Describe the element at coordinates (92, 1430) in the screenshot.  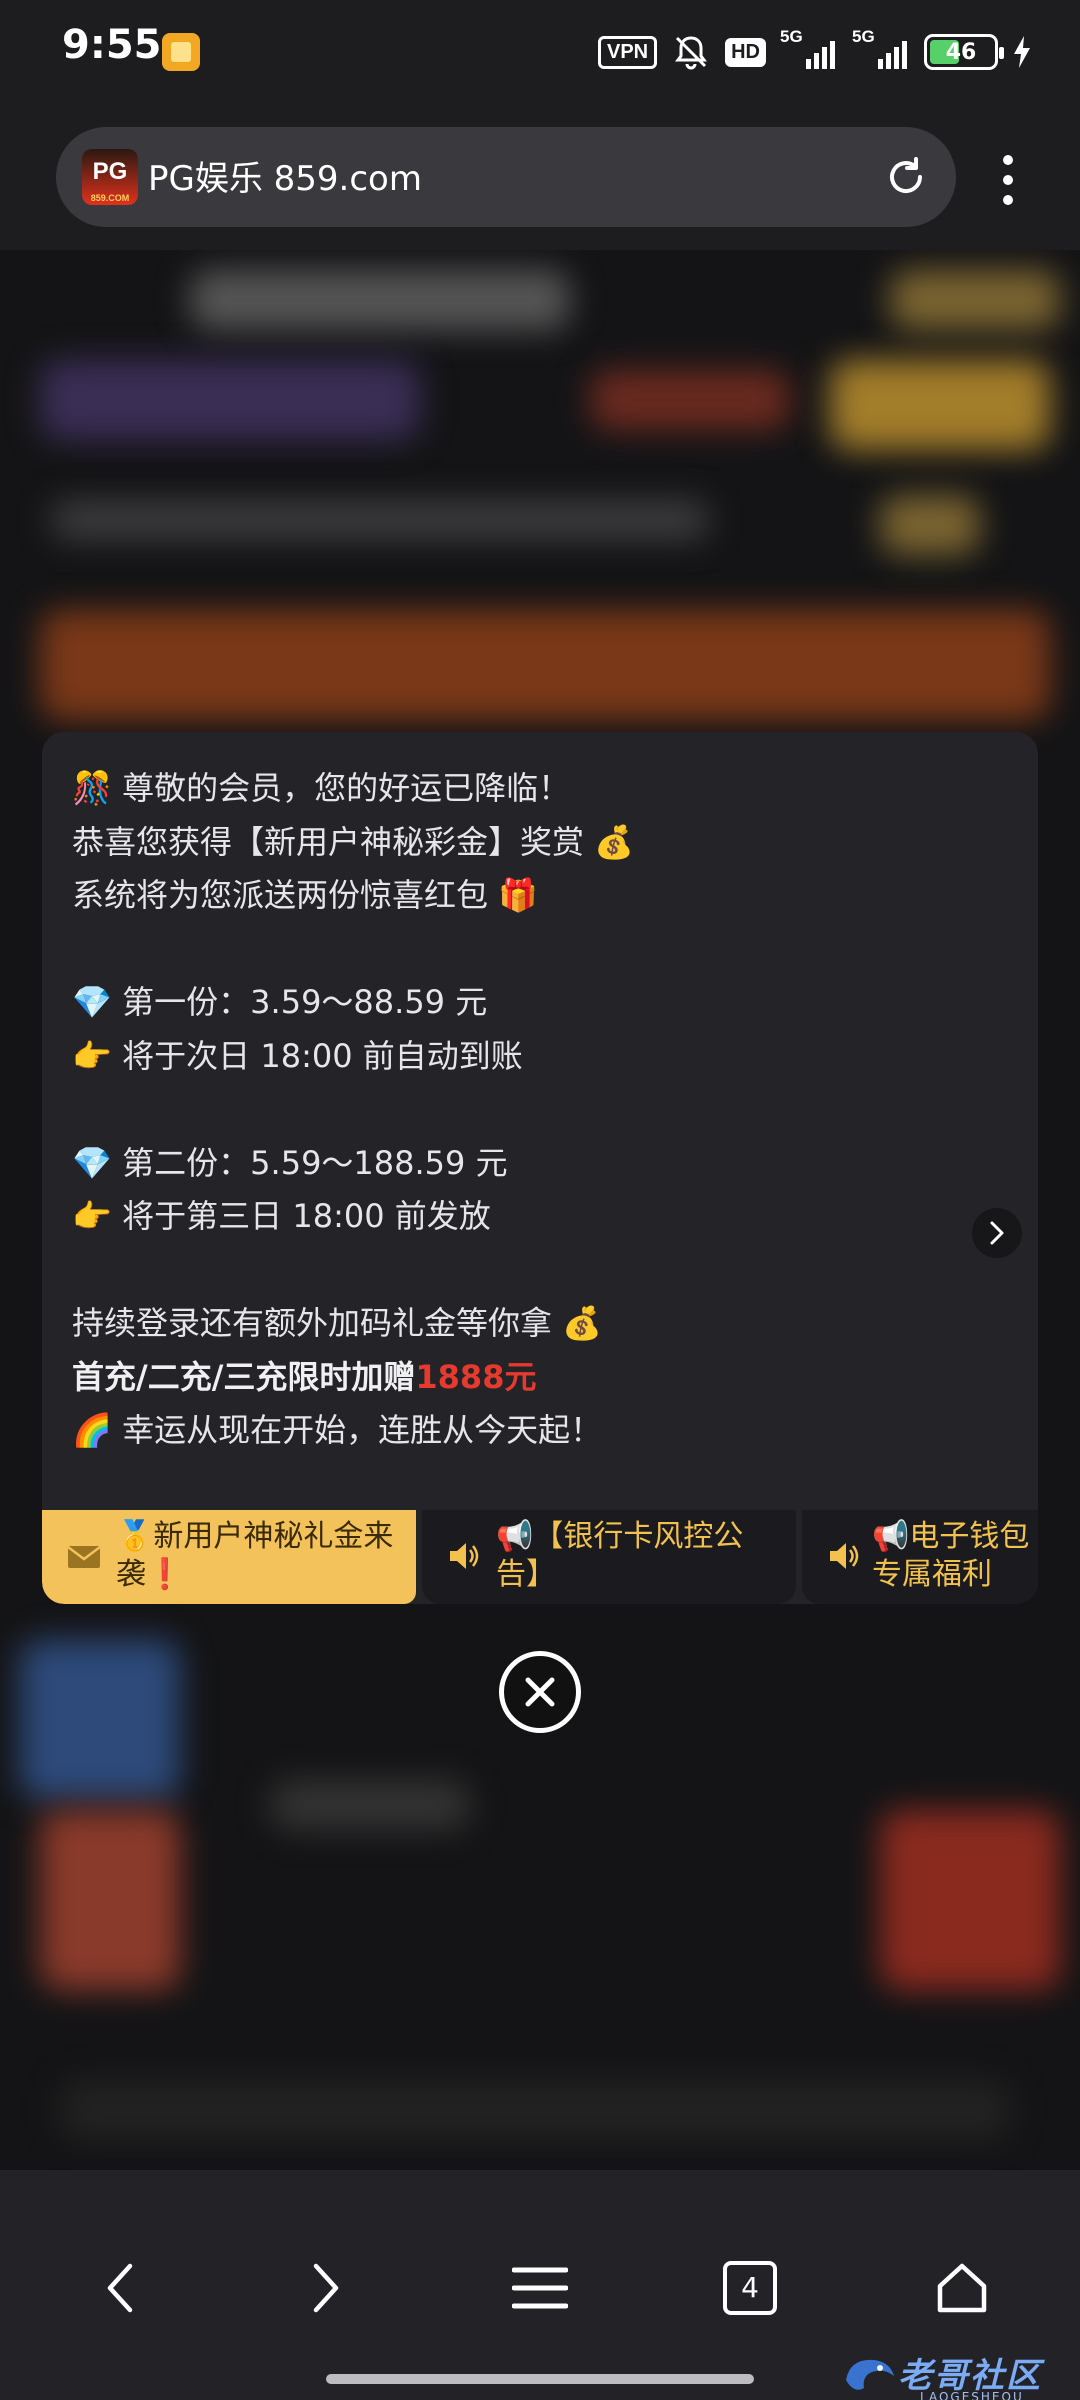
I see `rainbow-icon: 🌈` at that location.